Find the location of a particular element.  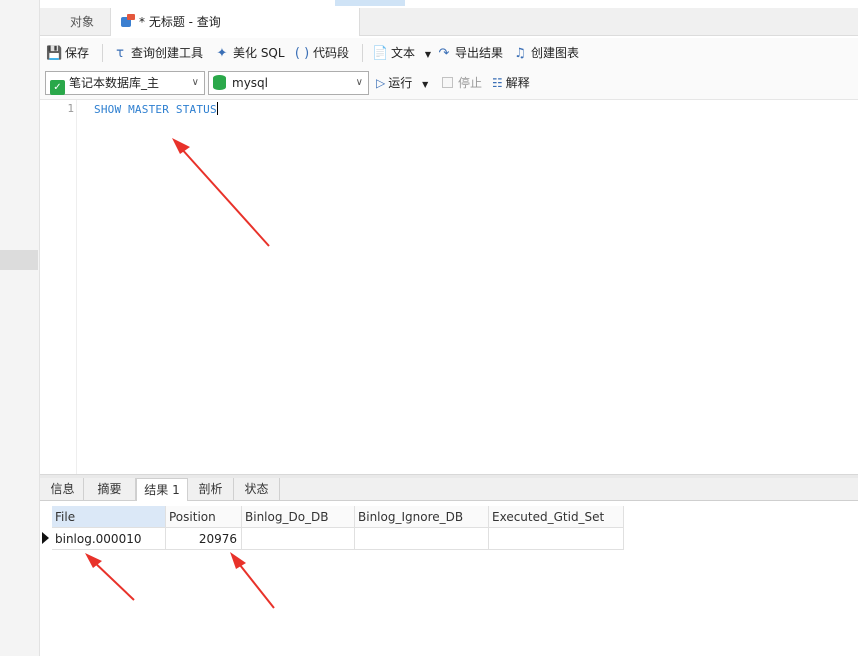

beautify-sql-button: ✦ 美化 SQL is located at coordinates (249, 53).